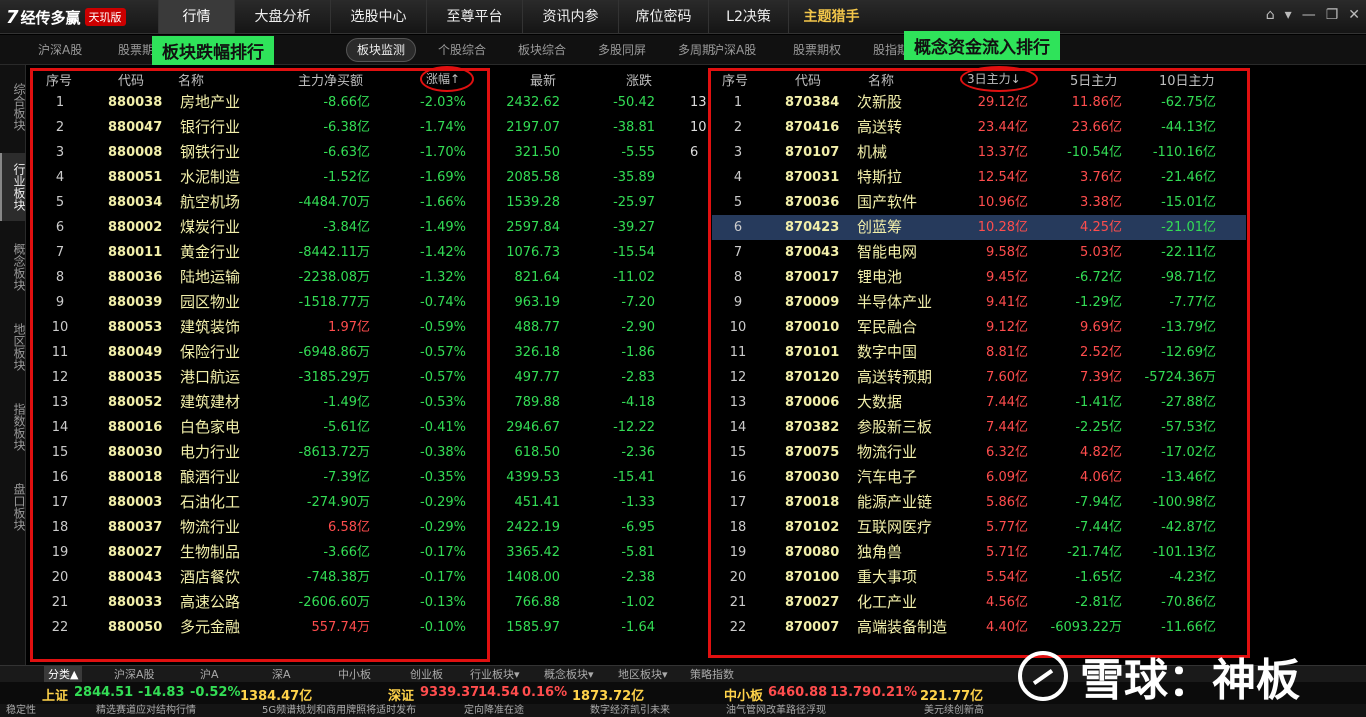 This screenshot has height=717, width=1366. Describe the element at coordinates (570, 17) in the screenshot. I see `mainnav-item-4: 资讯内参` at that location.